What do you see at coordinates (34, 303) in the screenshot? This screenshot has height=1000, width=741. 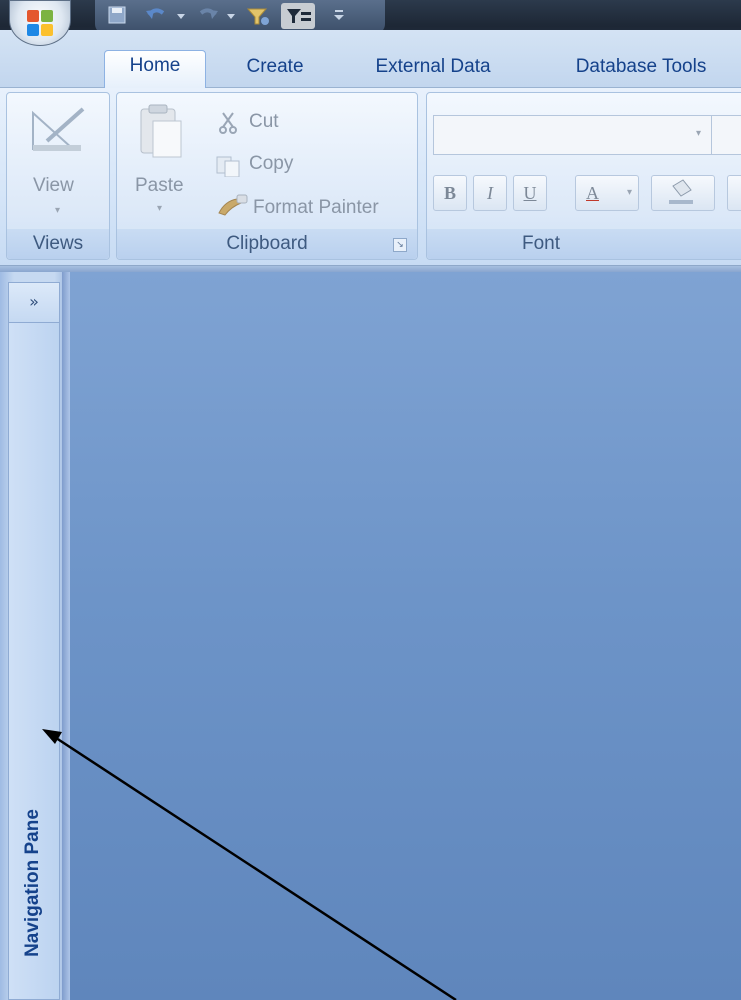 I see `navigation-pane-toggle-button: »` at bounding box center [34, 303].